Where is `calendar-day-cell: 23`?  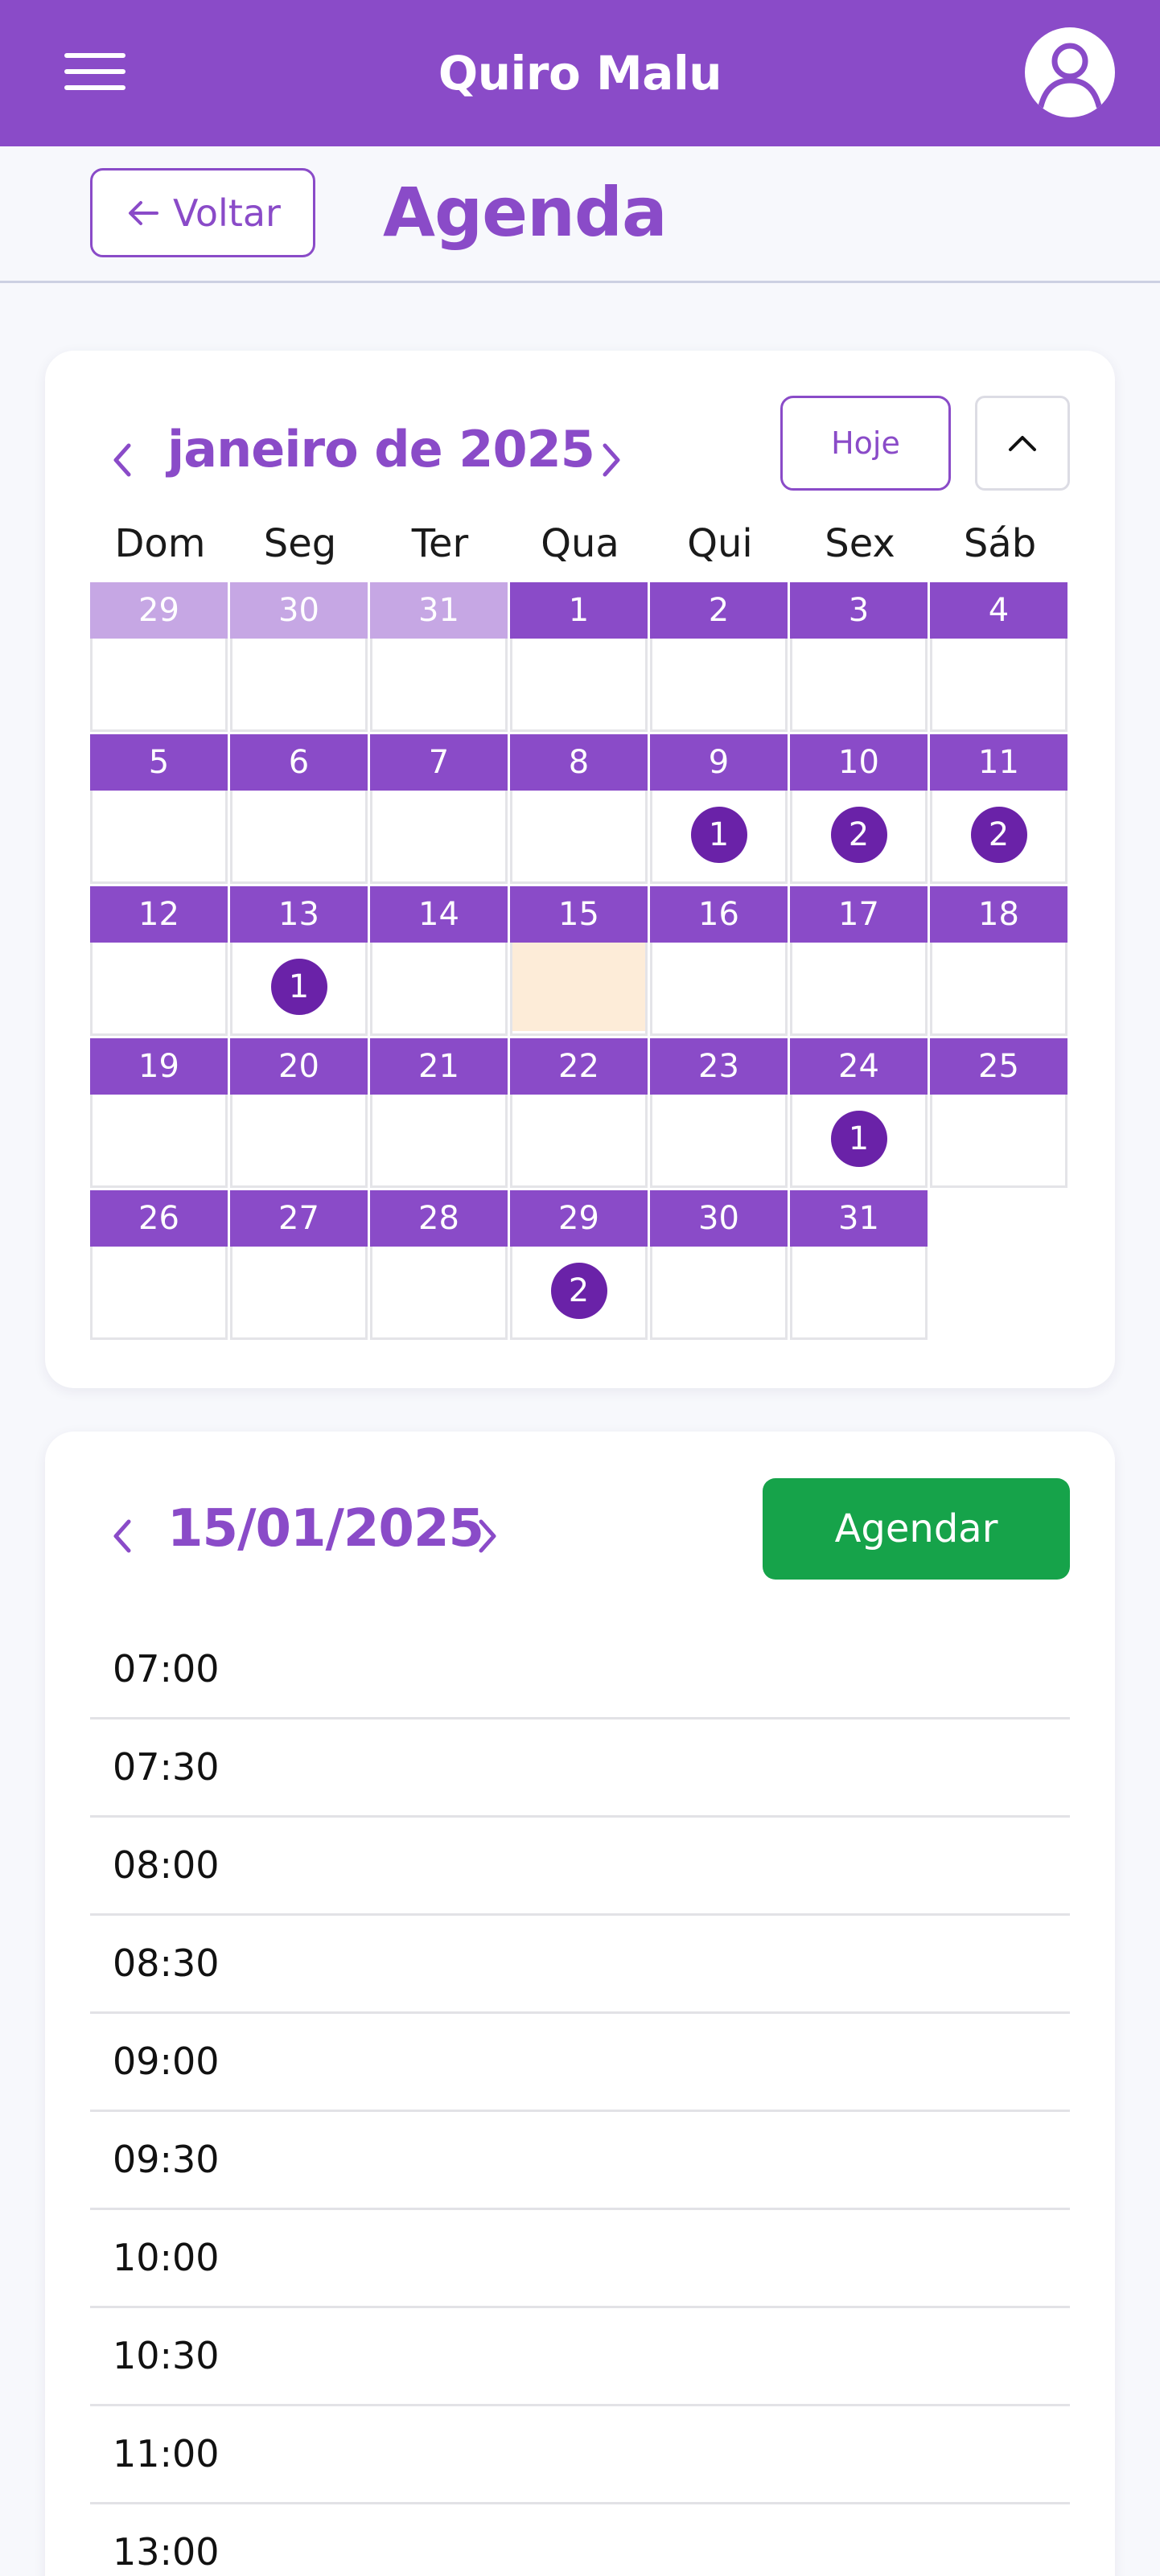 calendar-day-cell: 23 is located at coordinates (719, 1113).